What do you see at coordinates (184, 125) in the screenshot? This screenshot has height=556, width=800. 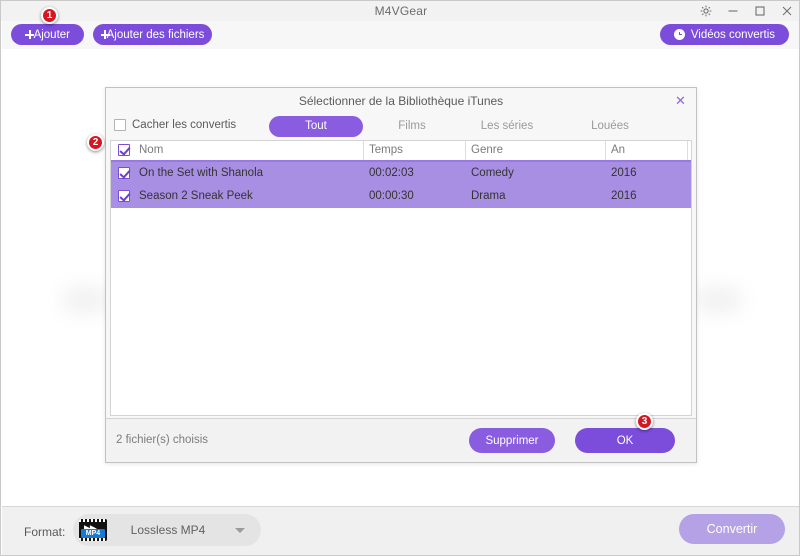 I see `hide-converted-label: Cacher les convertis` at bounding box center [184, 125].